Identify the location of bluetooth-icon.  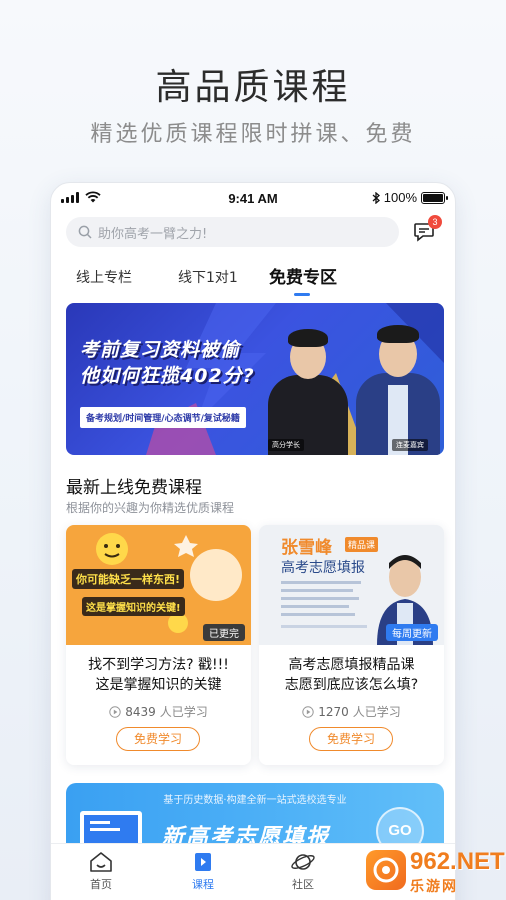
(376, 197).